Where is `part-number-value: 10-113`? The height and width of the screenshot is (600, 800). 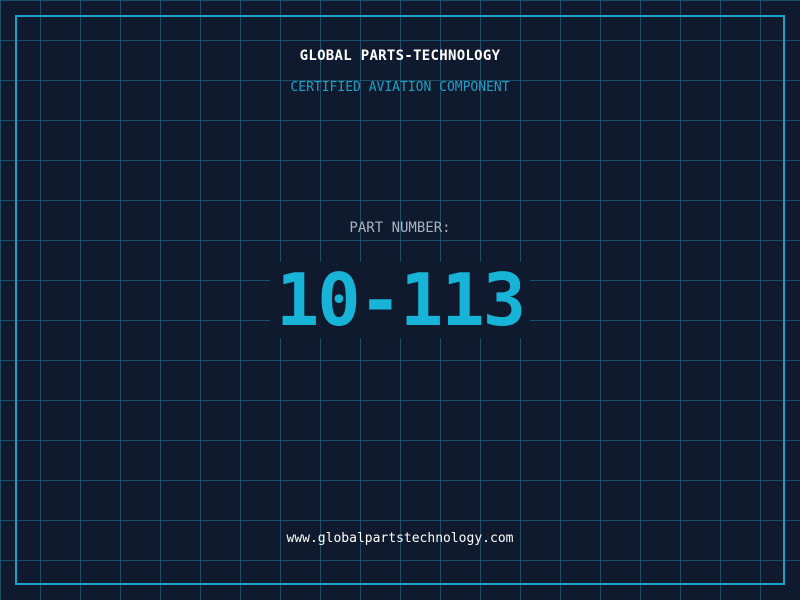
part-number-value: 10-113 is located at coordinates (400, 300).